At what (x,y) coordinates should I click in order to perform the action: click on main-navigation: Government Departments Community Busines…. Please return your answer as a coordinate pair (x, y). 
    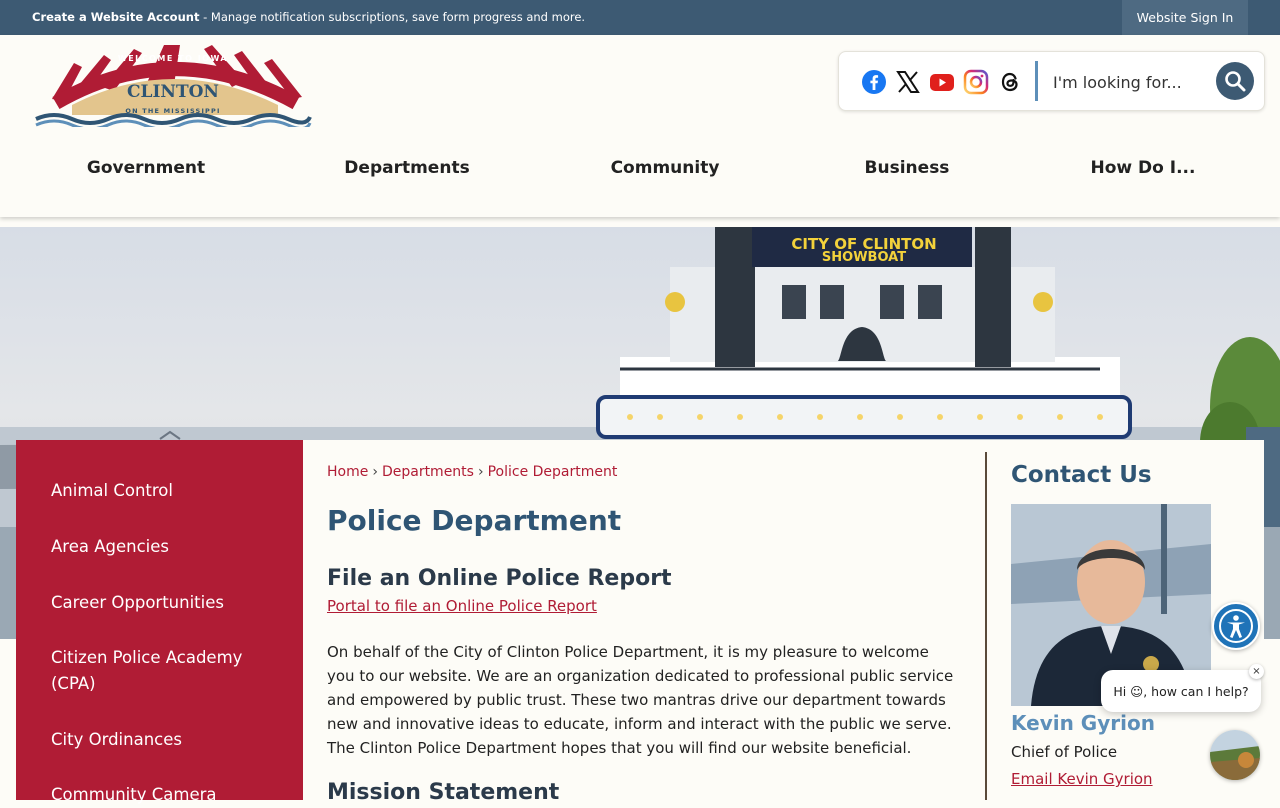
    Looking at the image, I should click on (640, 171).